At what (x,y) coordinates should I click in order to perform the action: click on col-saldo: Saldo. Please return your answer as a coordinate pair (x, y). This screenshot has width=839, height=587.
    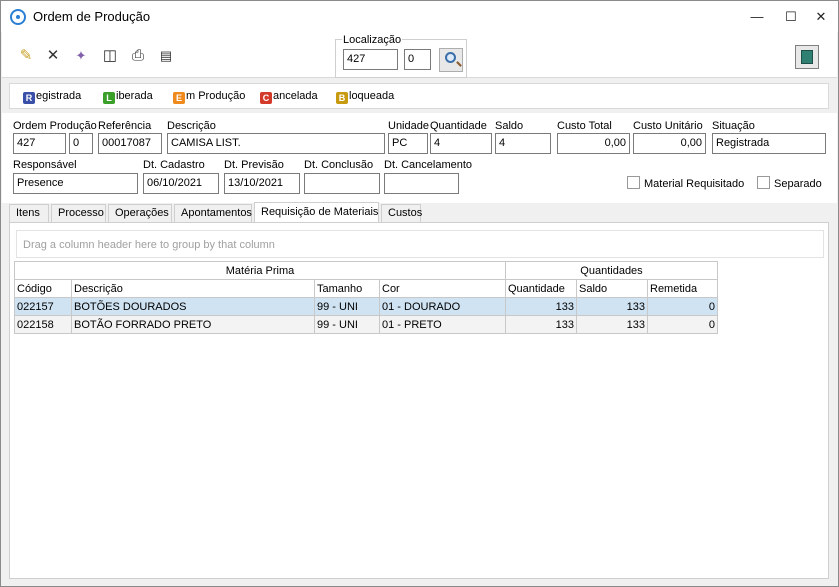
    Looking at the image, I should click on (612, 288).